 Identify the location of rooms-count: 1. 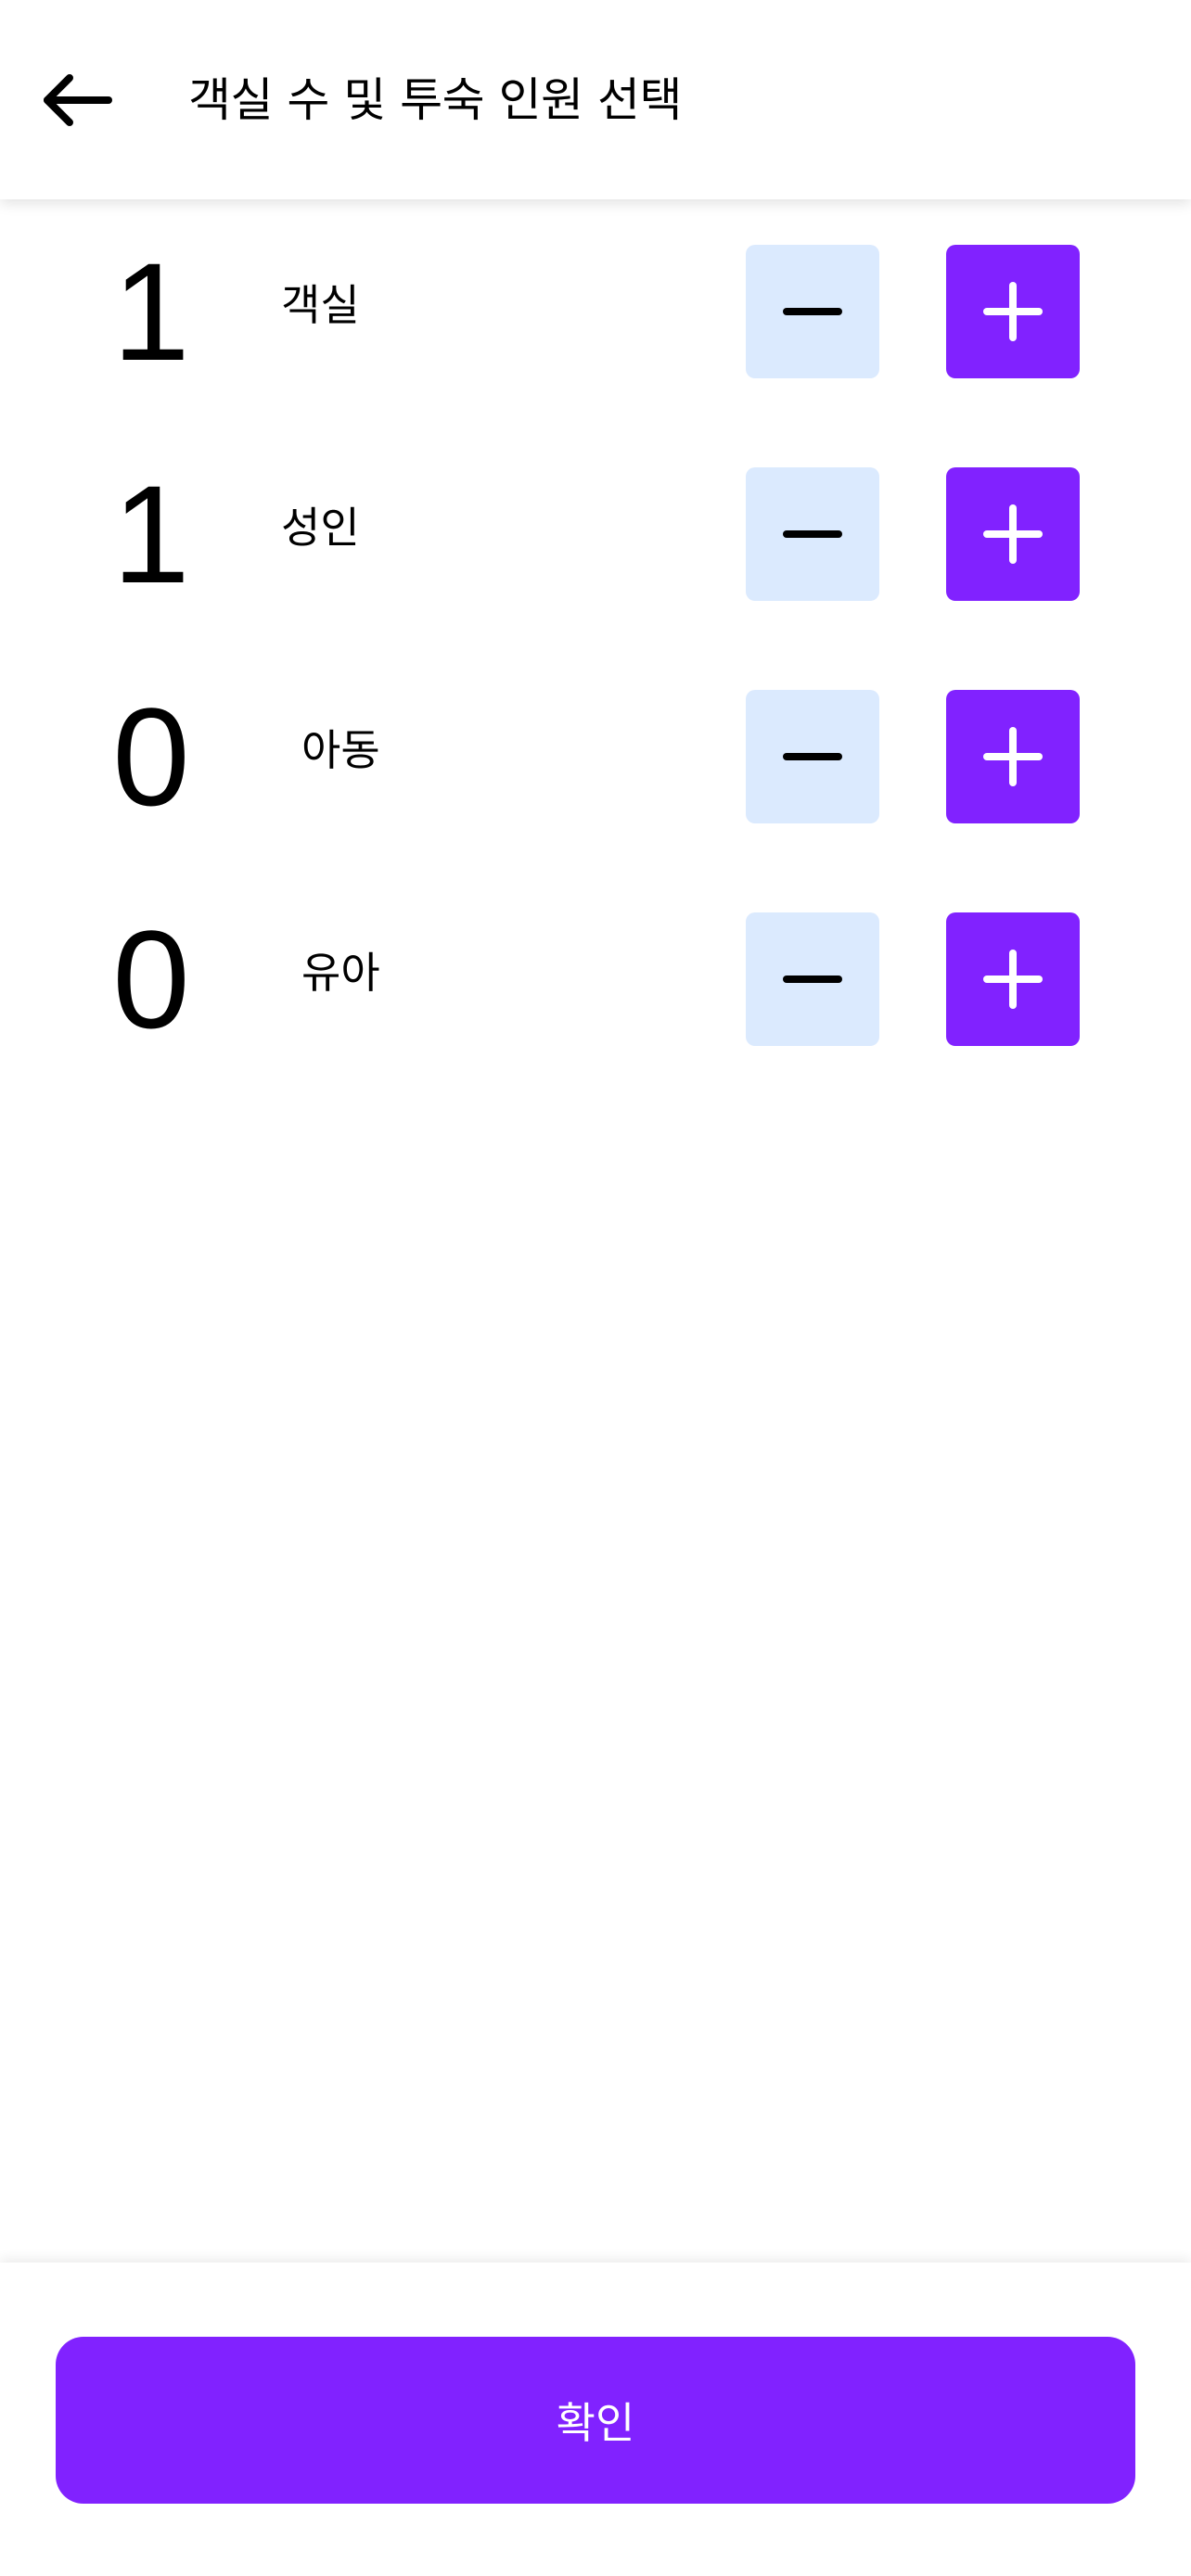
(151, 311).